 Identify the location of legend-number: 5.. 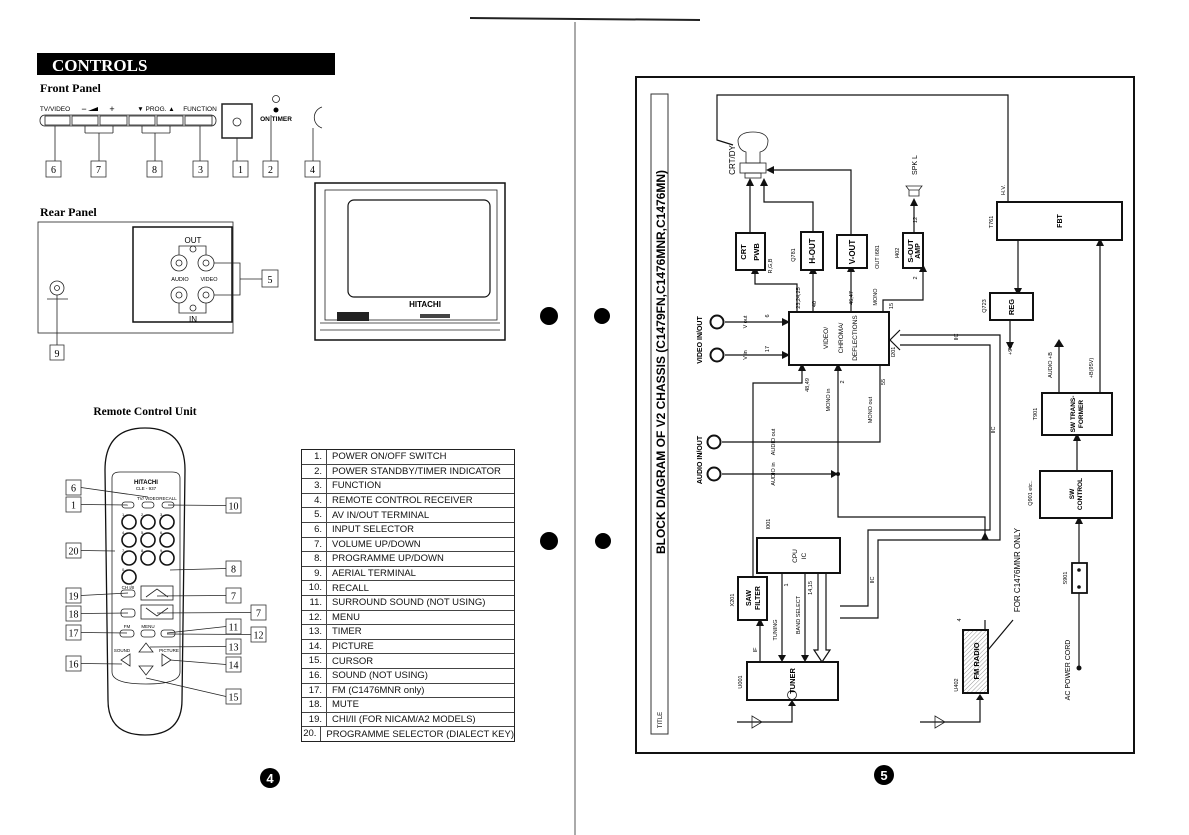
(314, 515).